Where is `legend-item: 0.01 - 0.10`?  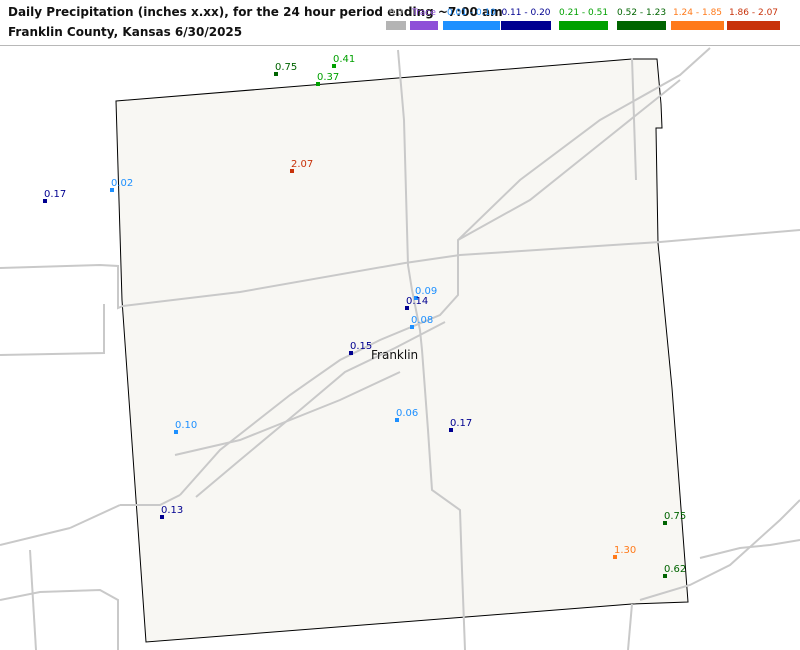 legend-item: 0.01 - 0.10 is located at coordinates (471, 20).